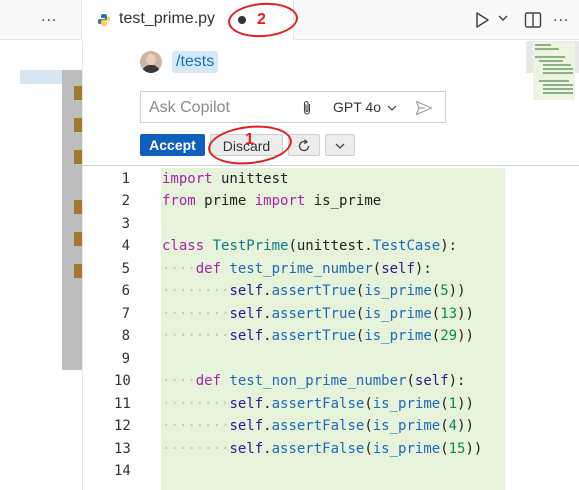 This screenshot has height=490, width=579. I want to click on tab-title: test_prime.py, so click(167, 19).